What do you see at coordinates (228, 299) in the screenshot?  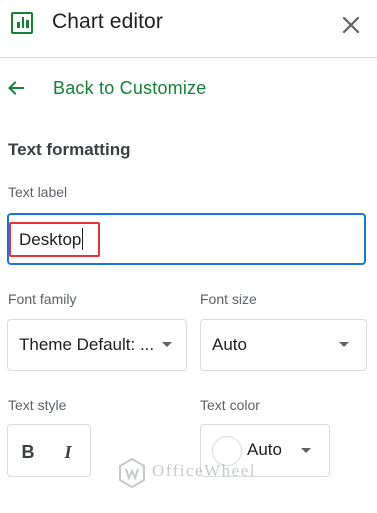 I see `font-size-label: Font size` at bounding box center [228, 299].